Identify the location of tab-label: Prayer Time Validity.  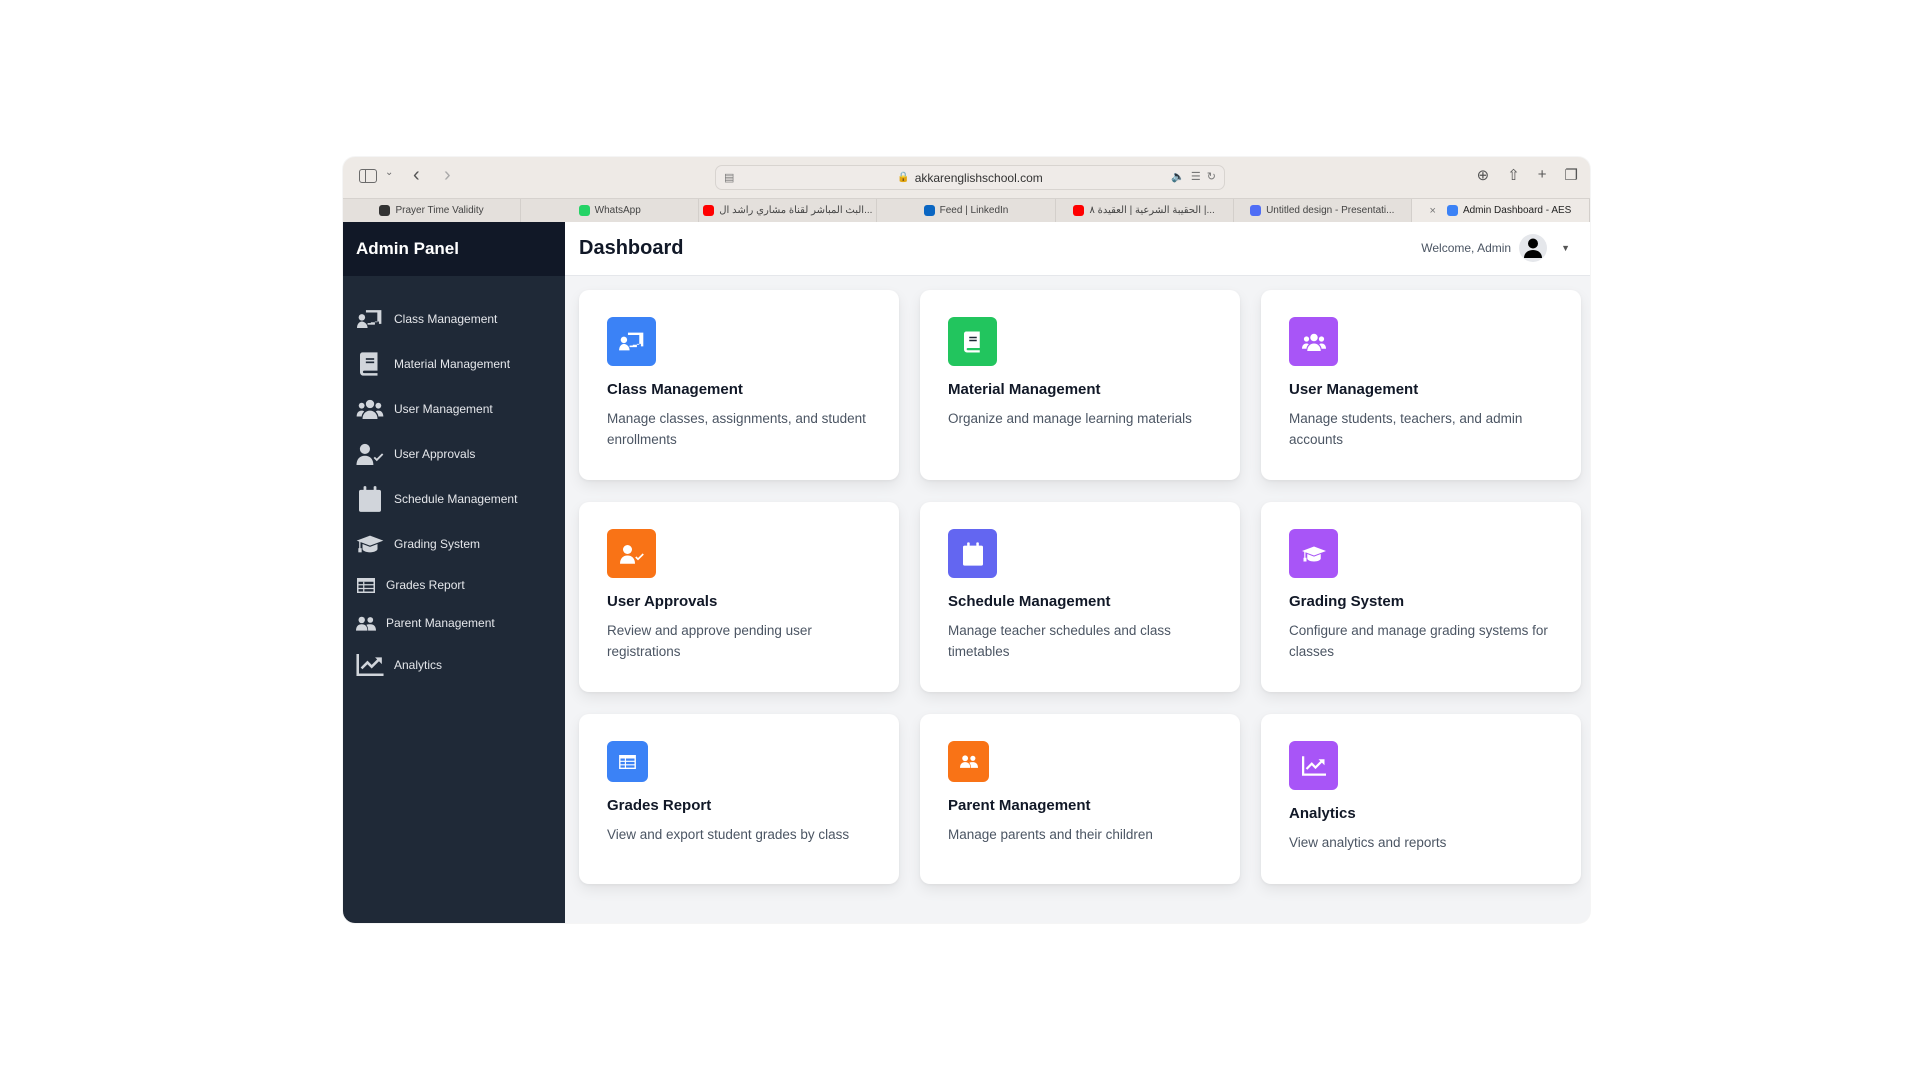
(439, 210).